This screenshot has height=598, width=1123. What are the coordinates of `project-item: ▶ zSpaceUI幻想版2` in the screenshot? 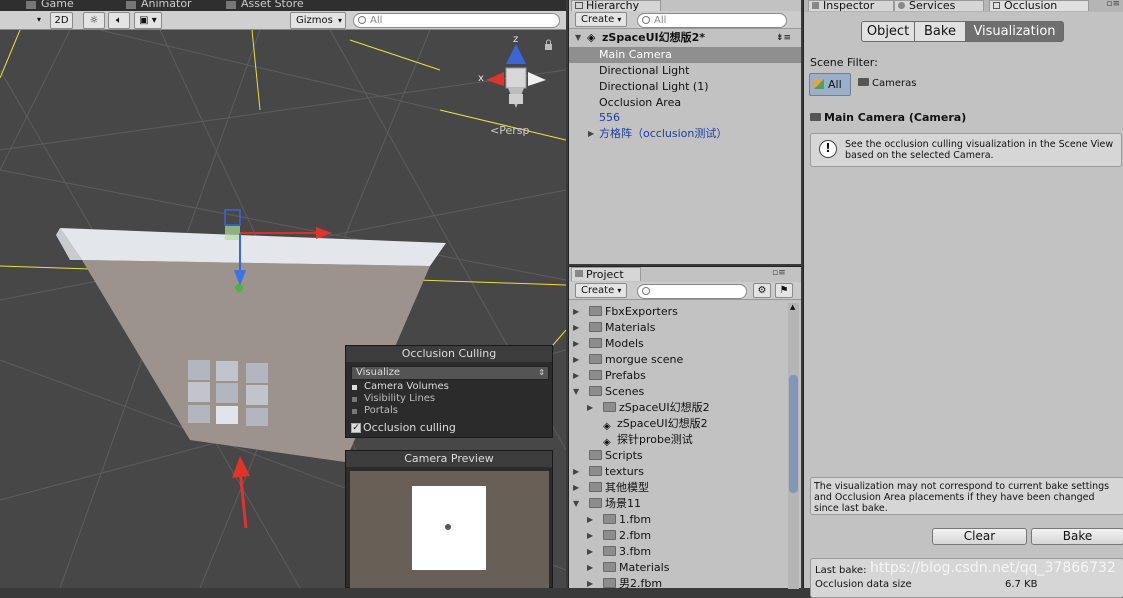 It's located at (648, 408).